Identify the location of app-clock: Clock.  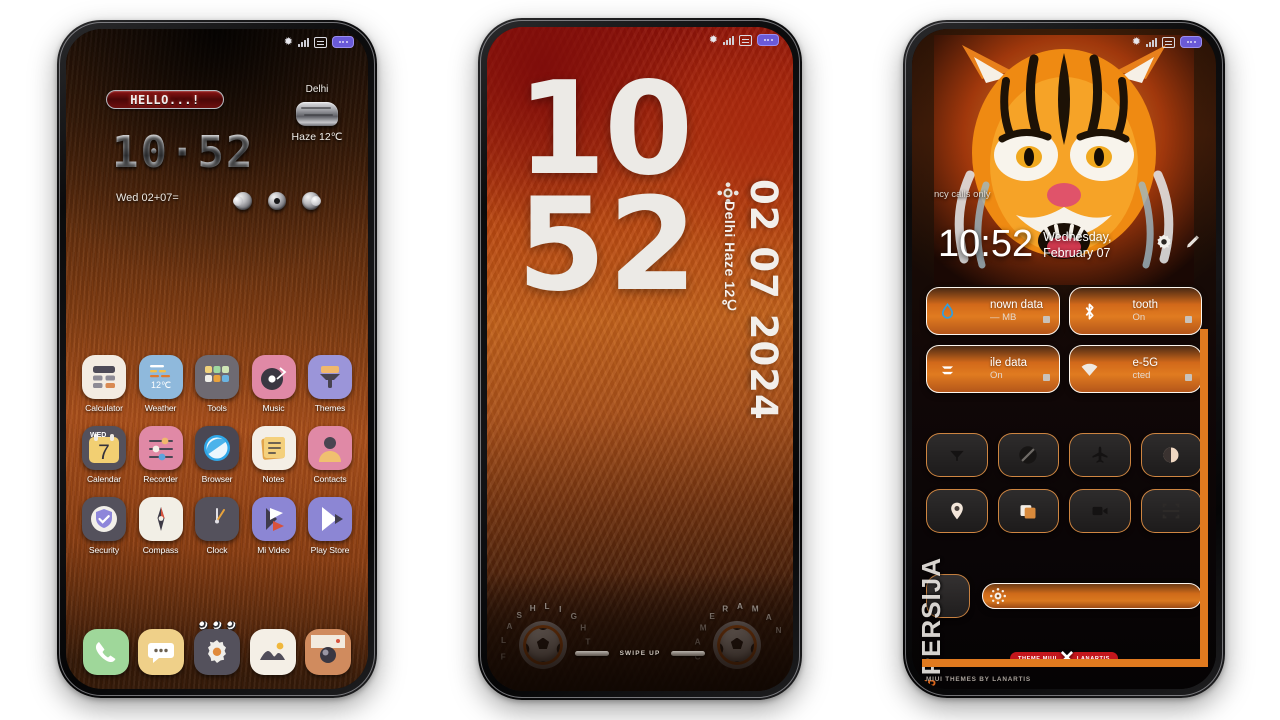
(217, 526).